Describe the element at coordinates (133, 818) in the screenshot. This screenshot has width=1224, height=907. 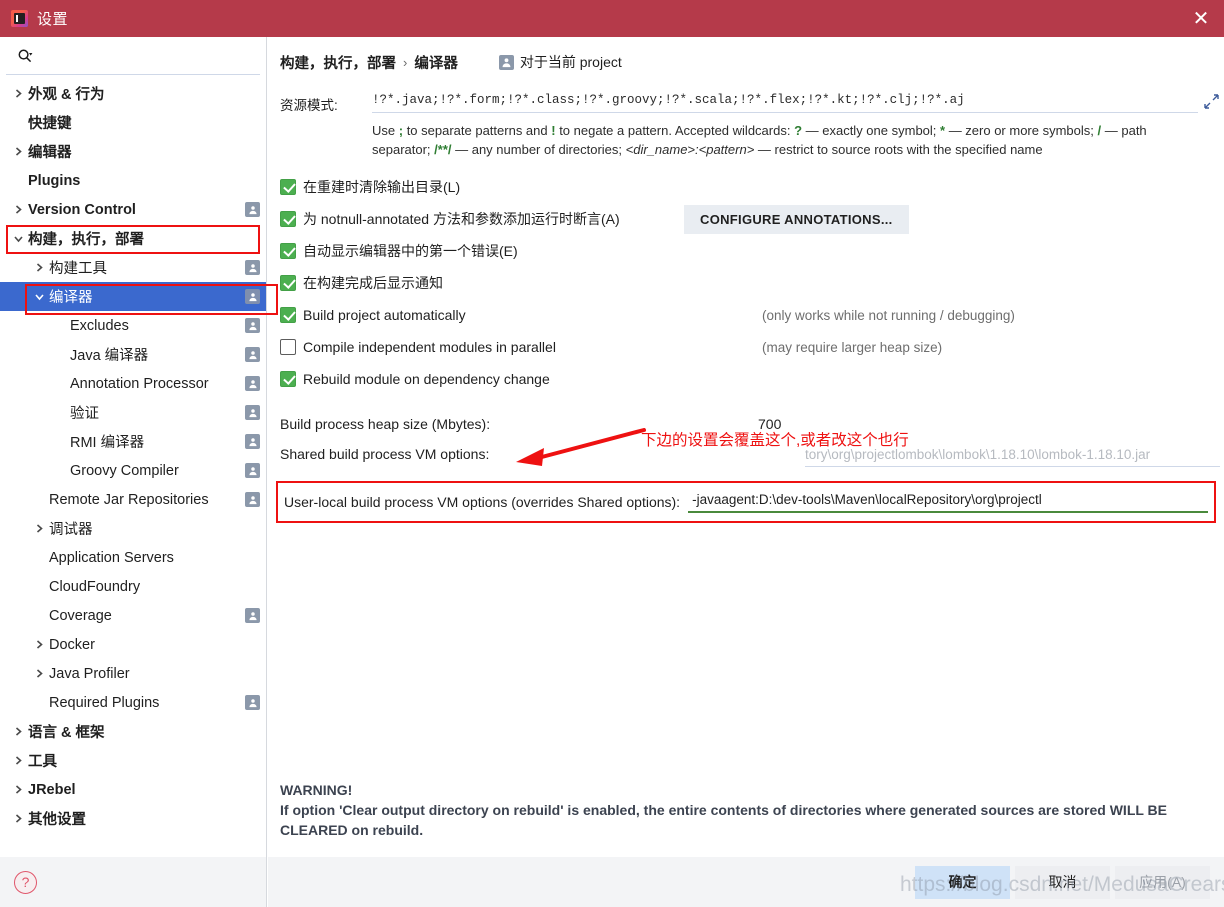
I see `sidebar-item: 其他设置` at that location.